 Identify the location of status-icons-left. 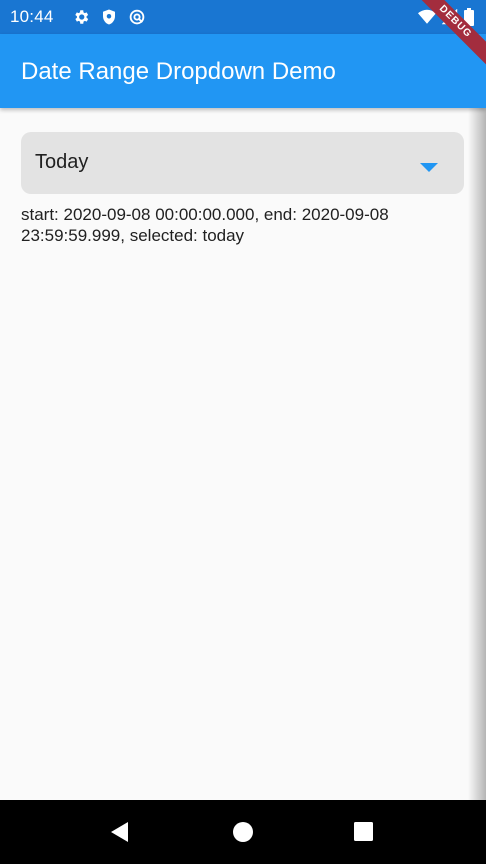
(109, 17).